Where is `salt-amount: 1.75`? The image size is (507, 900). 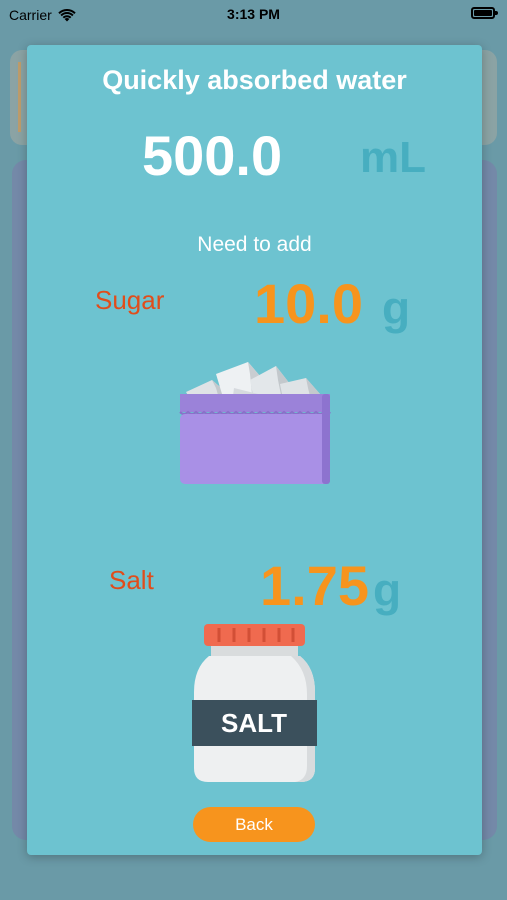 salt-amount: 1.75 is located at coordinates (314, 585).